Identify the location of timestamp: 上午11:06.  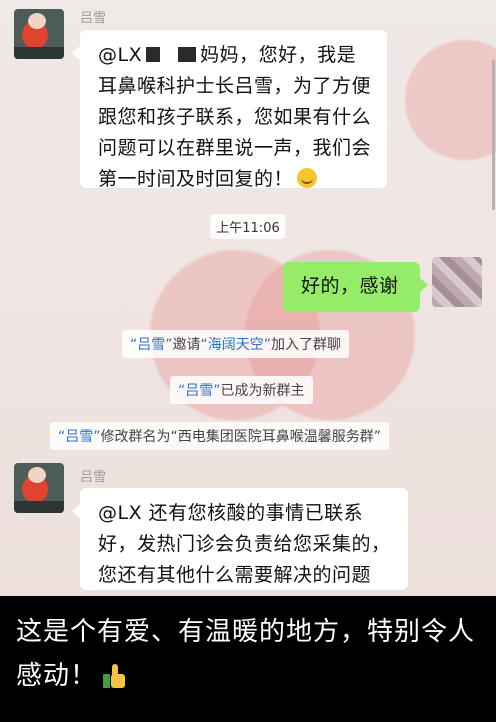
(248, 226).